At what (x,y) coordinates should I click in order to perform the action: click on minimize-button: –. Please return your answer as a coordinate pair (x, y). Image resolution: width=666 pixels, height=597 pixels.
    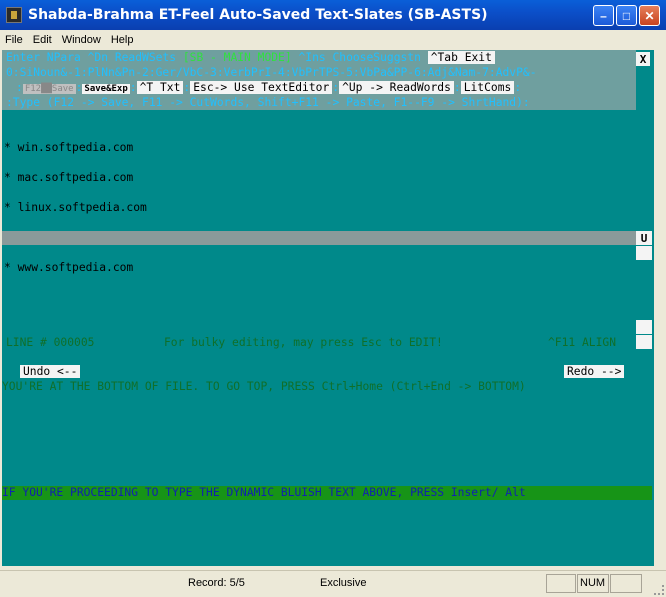
    Looking at the image, I should click on (603, 15).